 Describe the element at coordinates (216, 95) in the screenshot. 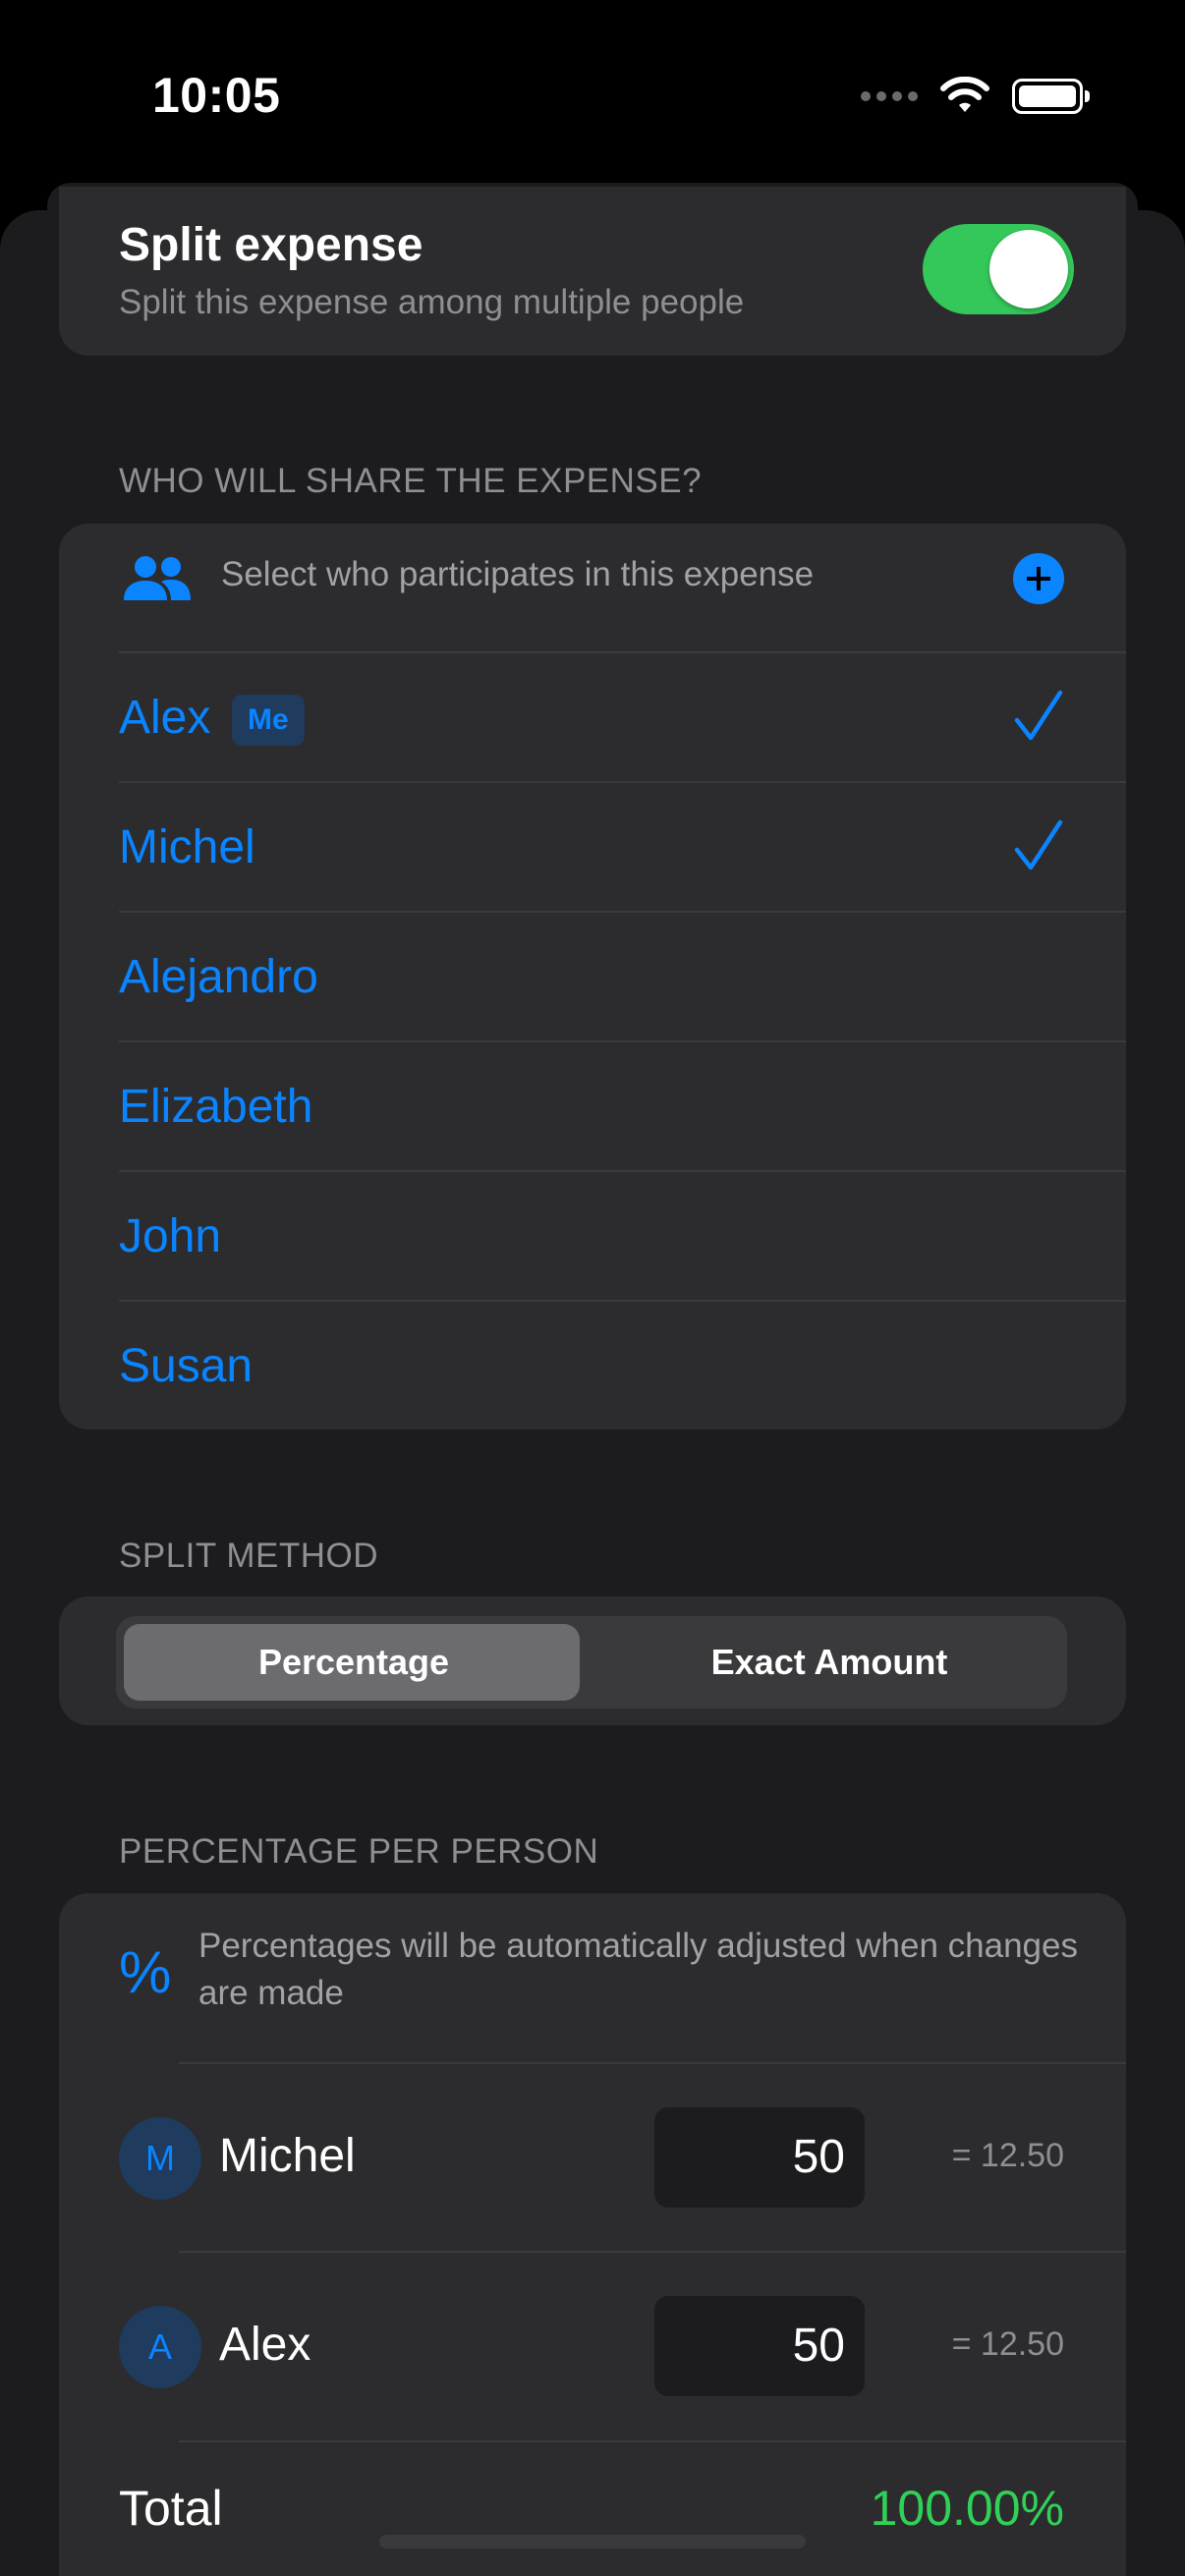

I see `status-time: 10:05` at that location.